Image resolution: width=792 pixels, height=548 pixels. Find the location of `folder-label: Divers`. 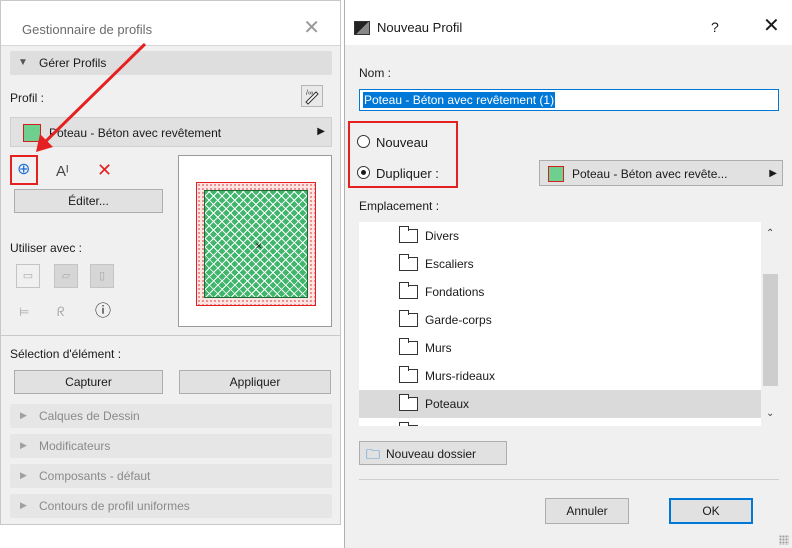

folder-label: Divers is located at coordinates (442, 236).